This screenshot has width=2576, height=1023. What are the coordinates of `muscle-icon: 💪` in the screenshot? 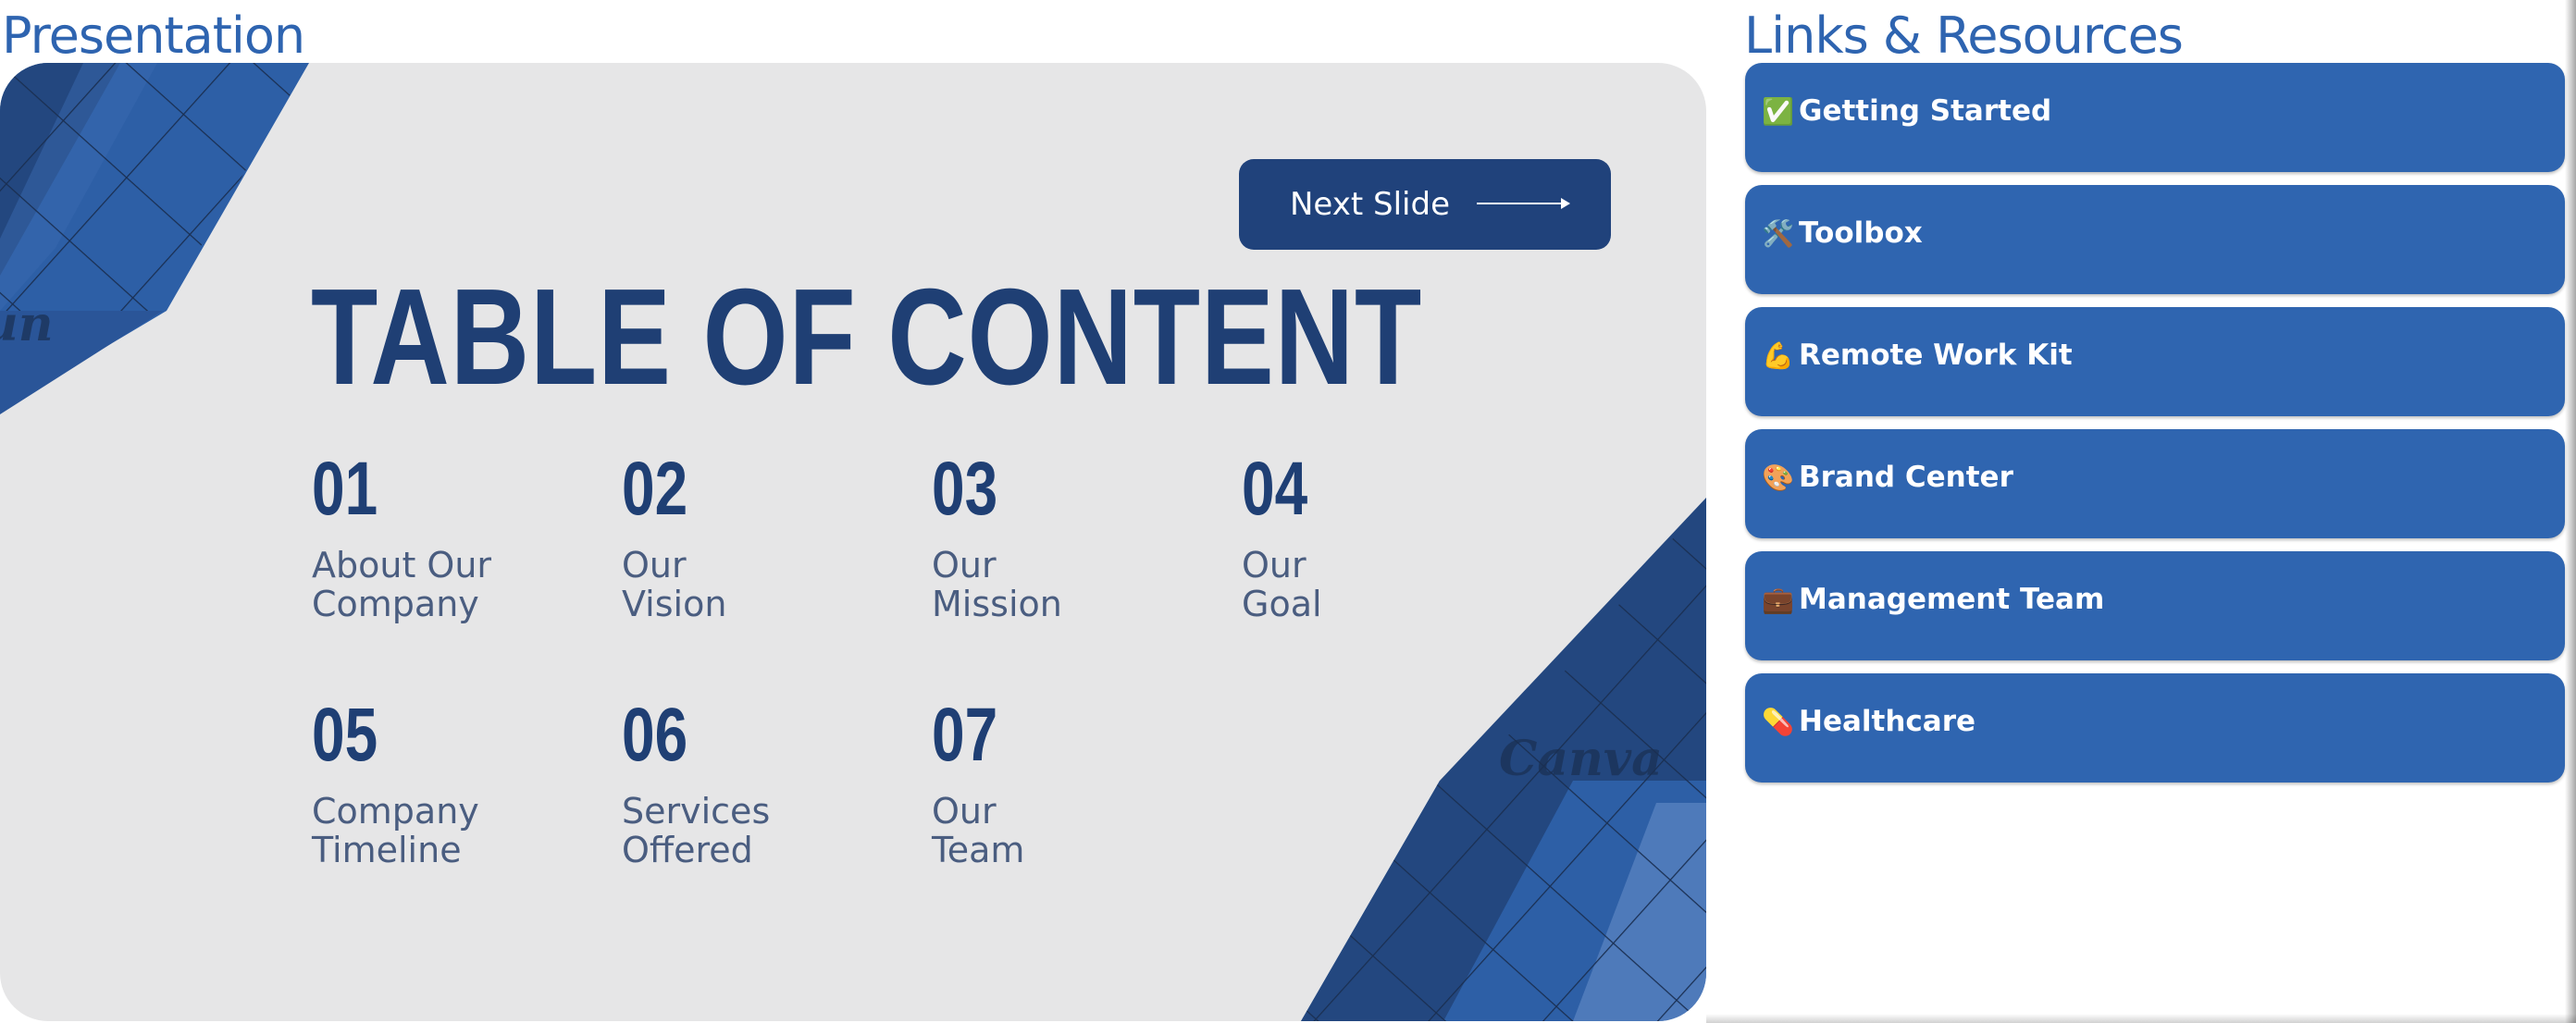 It's located at (1778, 355).